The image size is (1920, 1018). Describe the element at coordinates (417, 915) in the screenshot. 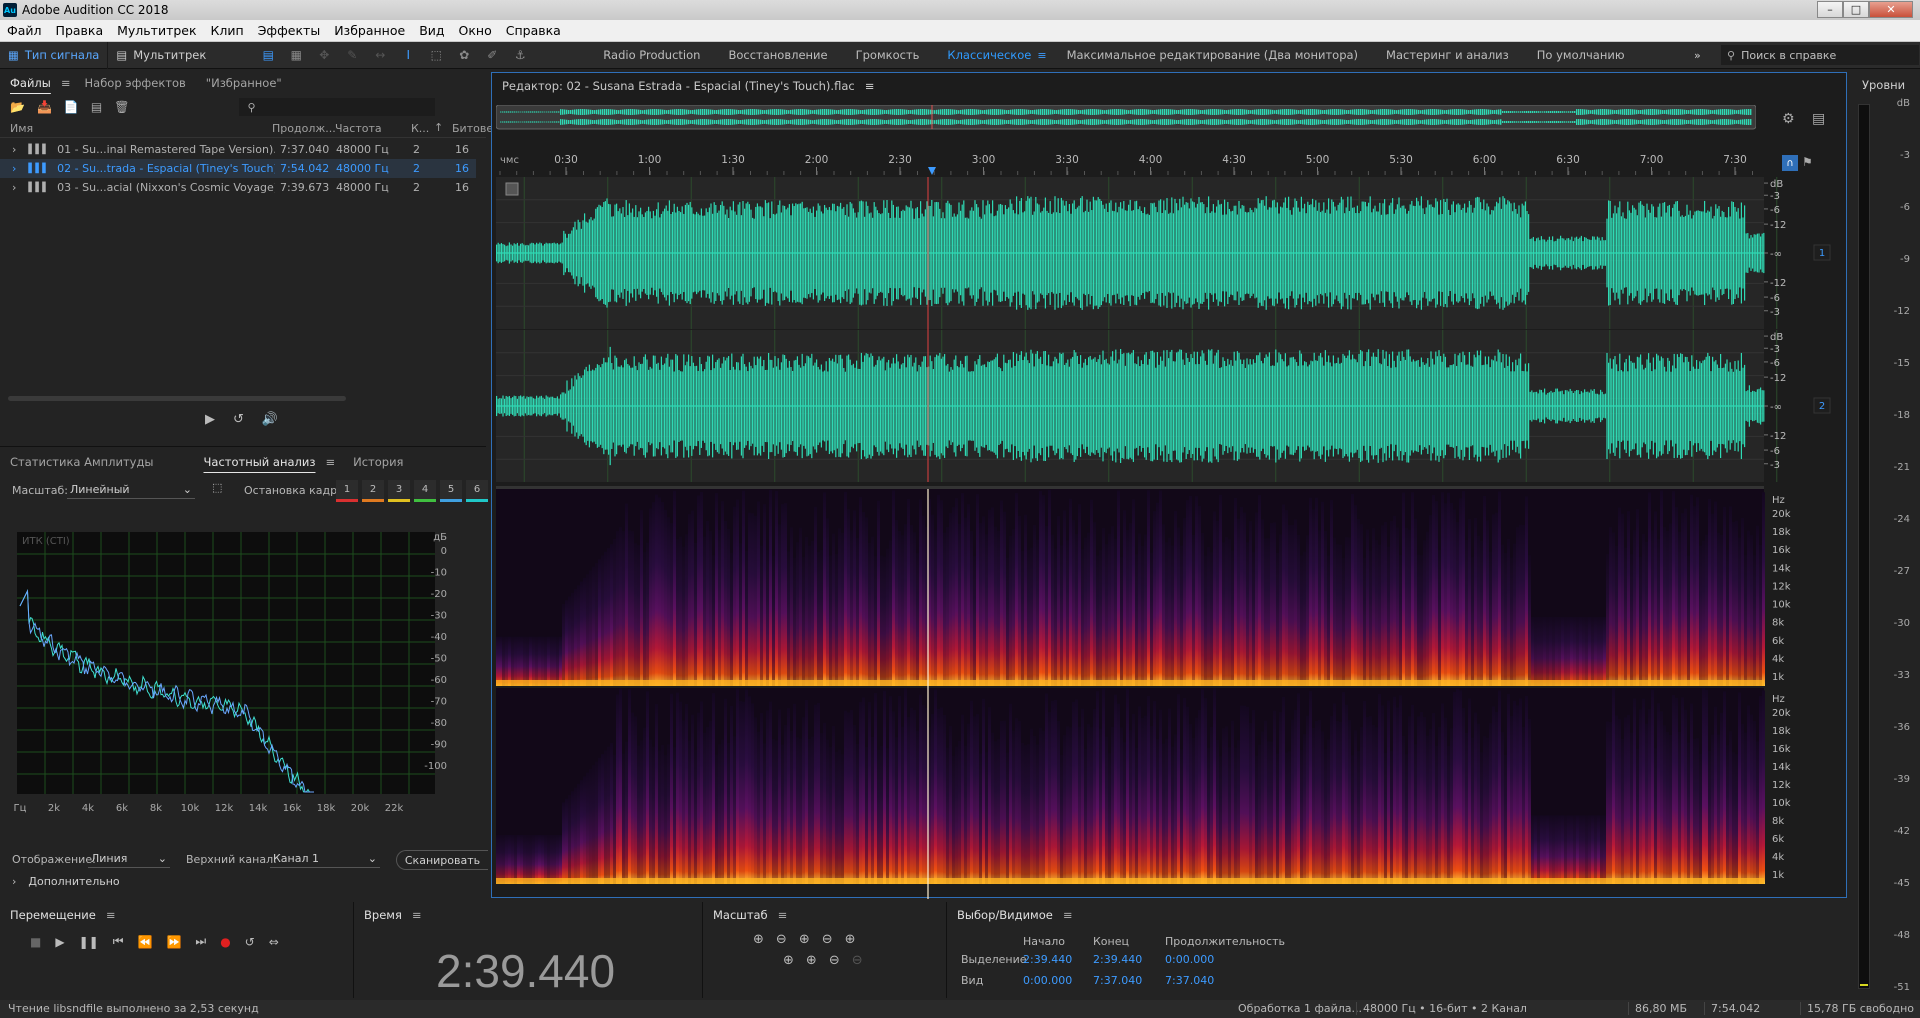

I see `time-menu-icon: ≡` at that location.